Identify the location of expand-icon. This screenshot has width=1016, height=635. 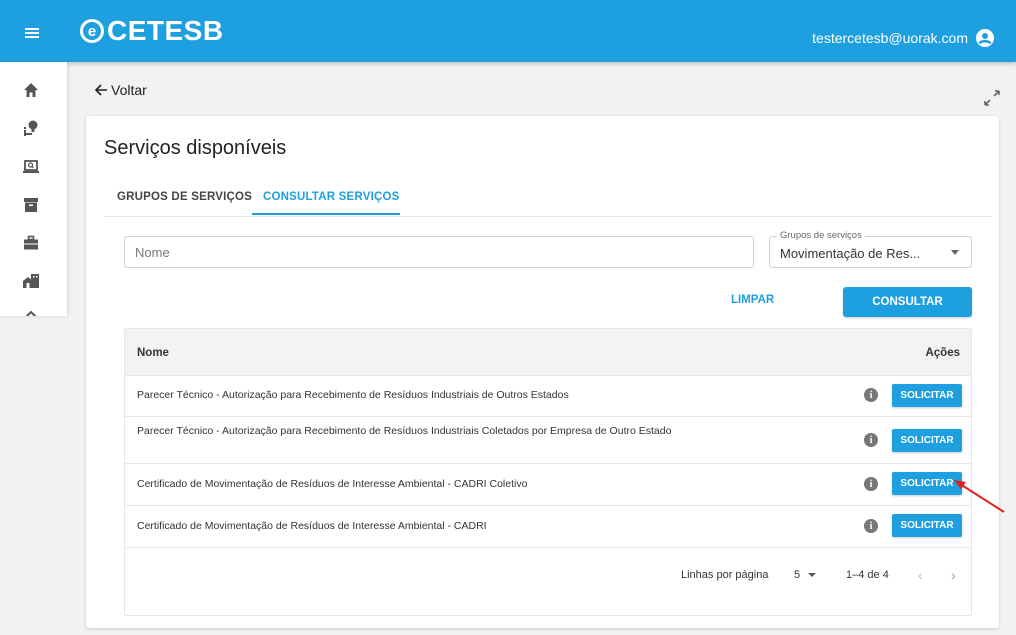
(992, 98).